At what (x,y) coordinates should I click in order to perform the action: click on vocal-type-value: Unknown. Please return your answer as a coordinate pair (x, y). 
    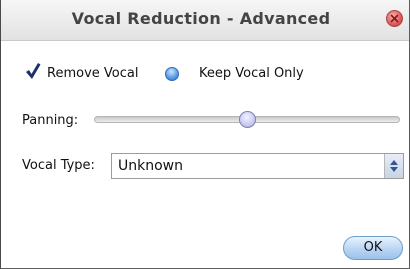
    Looking at the image, I should click on (150, 166).